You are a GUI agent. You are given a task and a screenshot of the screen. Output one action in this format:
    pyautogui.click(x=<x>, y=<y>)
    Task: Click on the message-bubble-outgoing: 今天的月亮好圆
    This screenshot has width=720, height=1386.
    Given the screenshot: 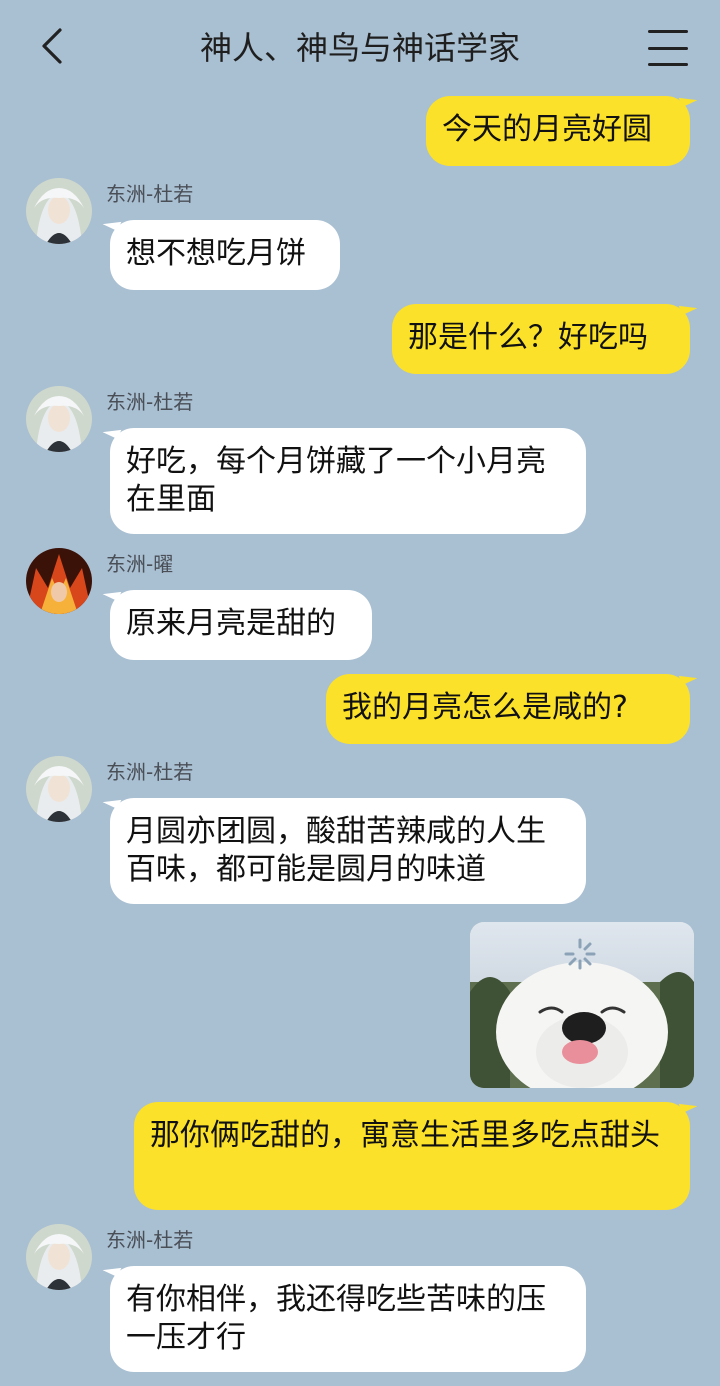 What is the action you would take?
    pyautogui.click(x=558, y=131)
    